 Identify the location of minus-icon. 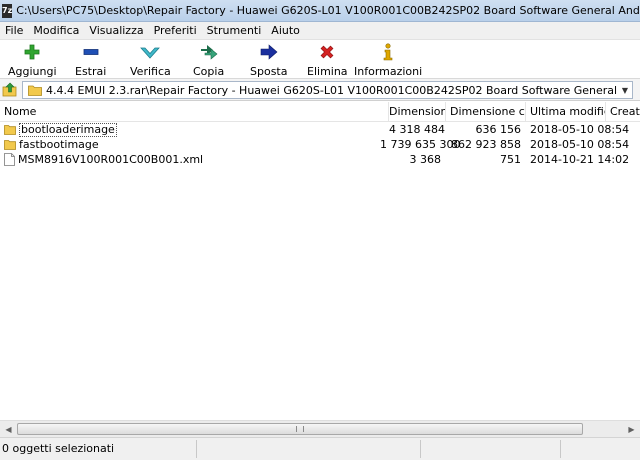
(91, 52).